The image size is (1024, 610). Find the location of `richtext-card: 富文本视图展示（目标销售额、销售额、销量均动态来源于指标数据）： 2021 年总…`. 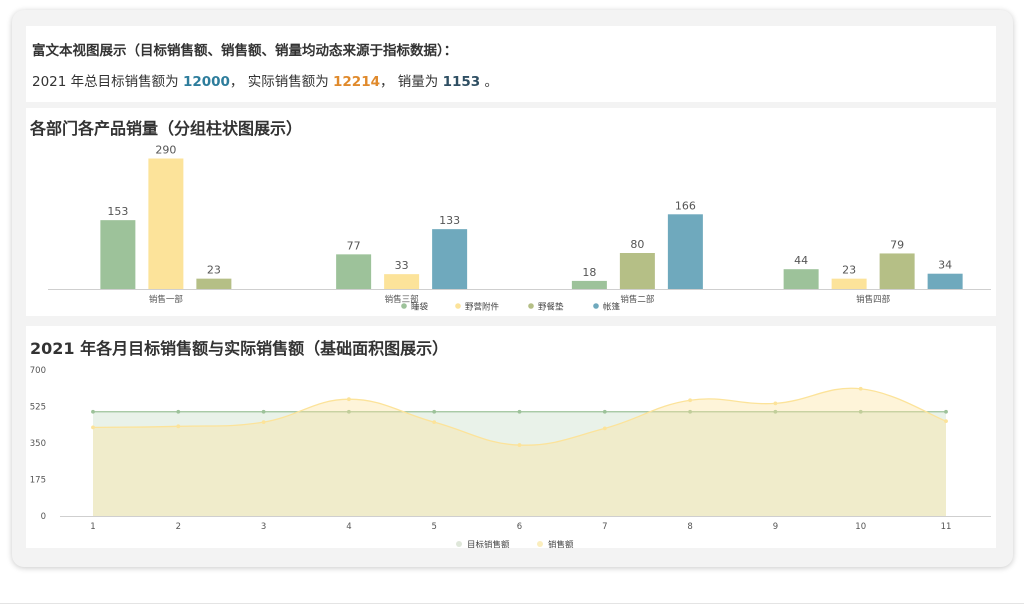

richtext-card: 富文本视图展示（目标销售额、销售额、销量均动态来源于指标数据）： 2021 年总… is located at coordinates (511, 64).